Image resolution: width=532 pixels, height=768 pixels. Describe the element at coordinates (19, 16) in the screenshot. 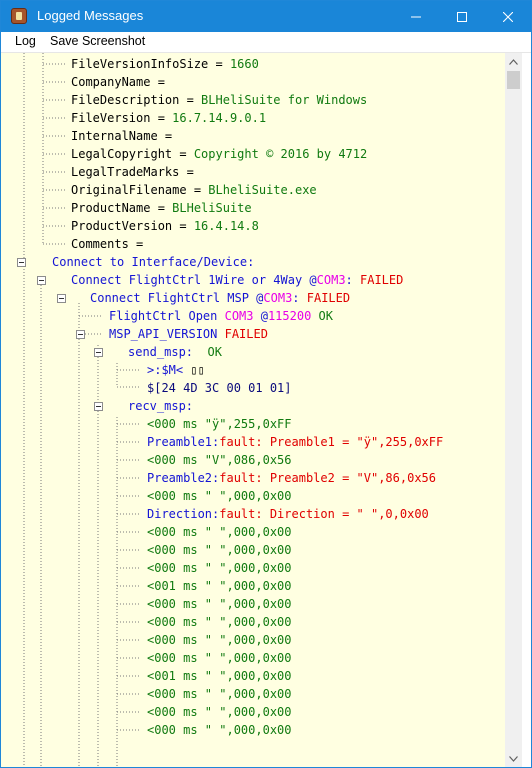

I see `app-icon` at that location.